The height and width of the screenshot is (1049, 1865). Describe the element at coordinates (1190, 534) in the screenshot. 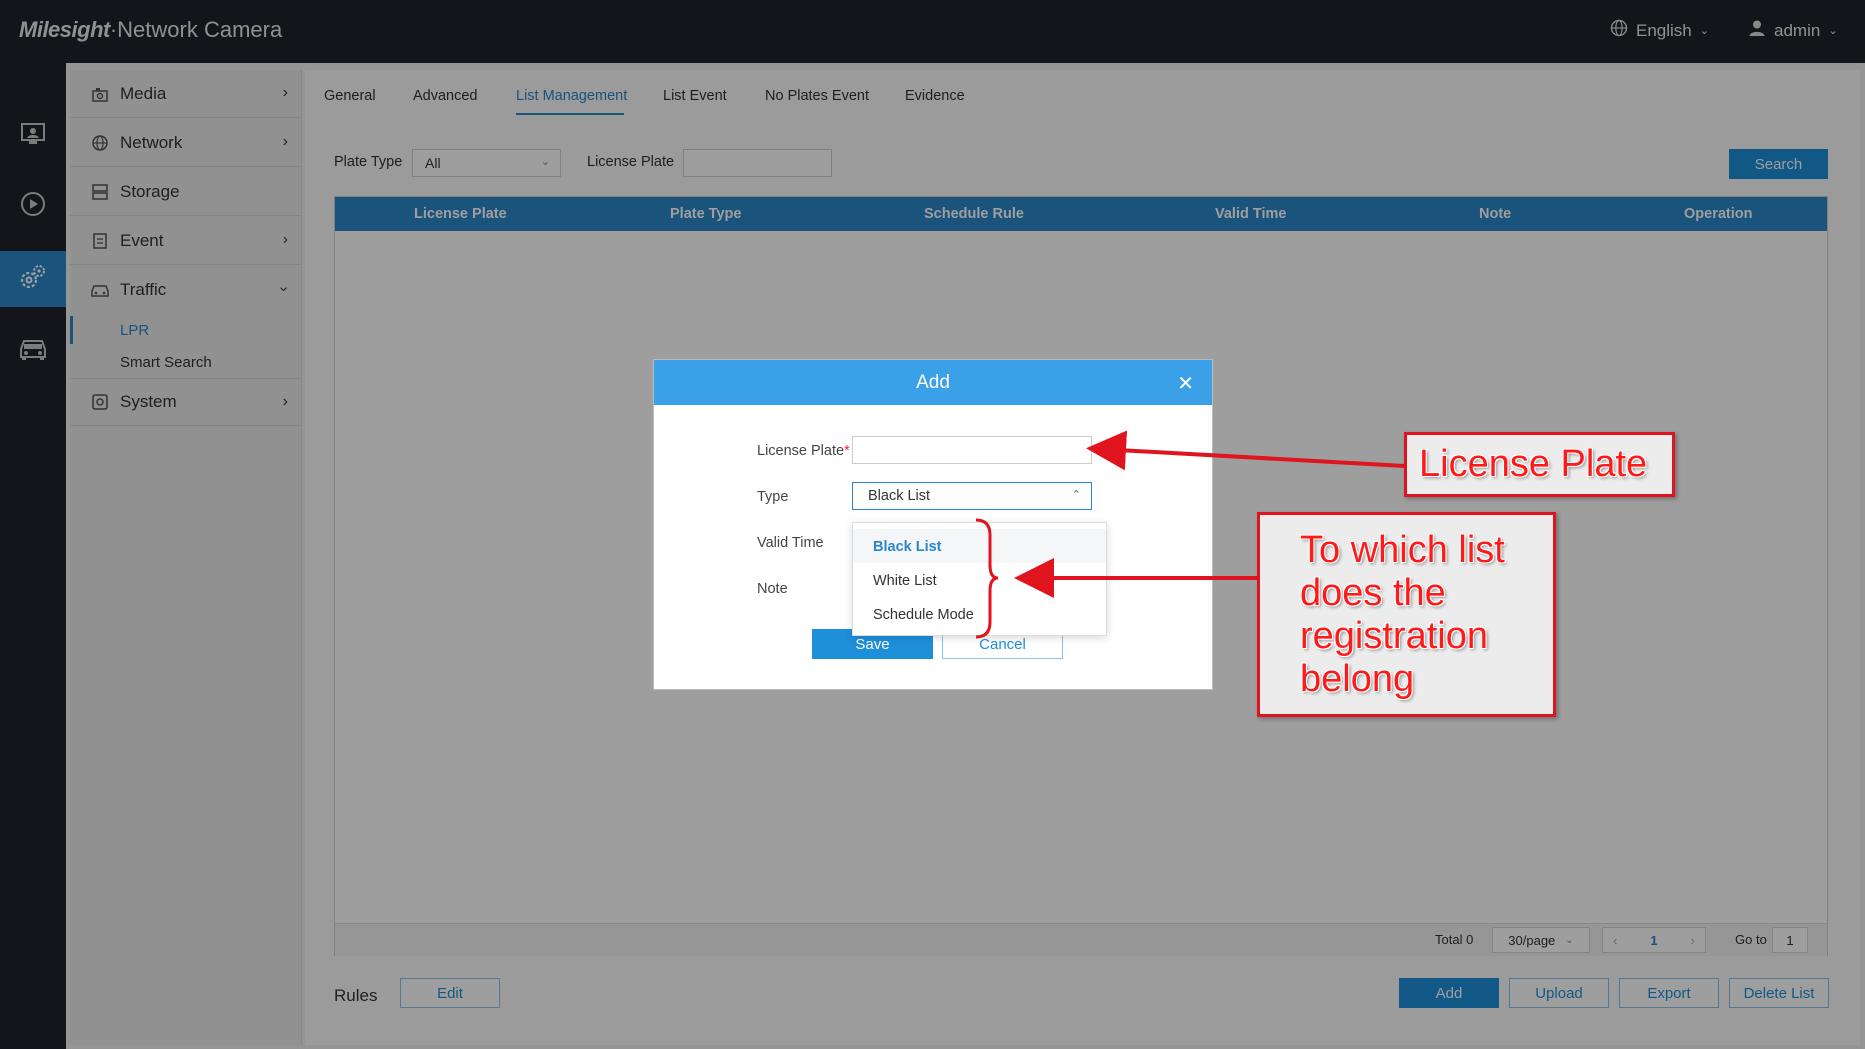

I see `annotation-arrows` at that location.